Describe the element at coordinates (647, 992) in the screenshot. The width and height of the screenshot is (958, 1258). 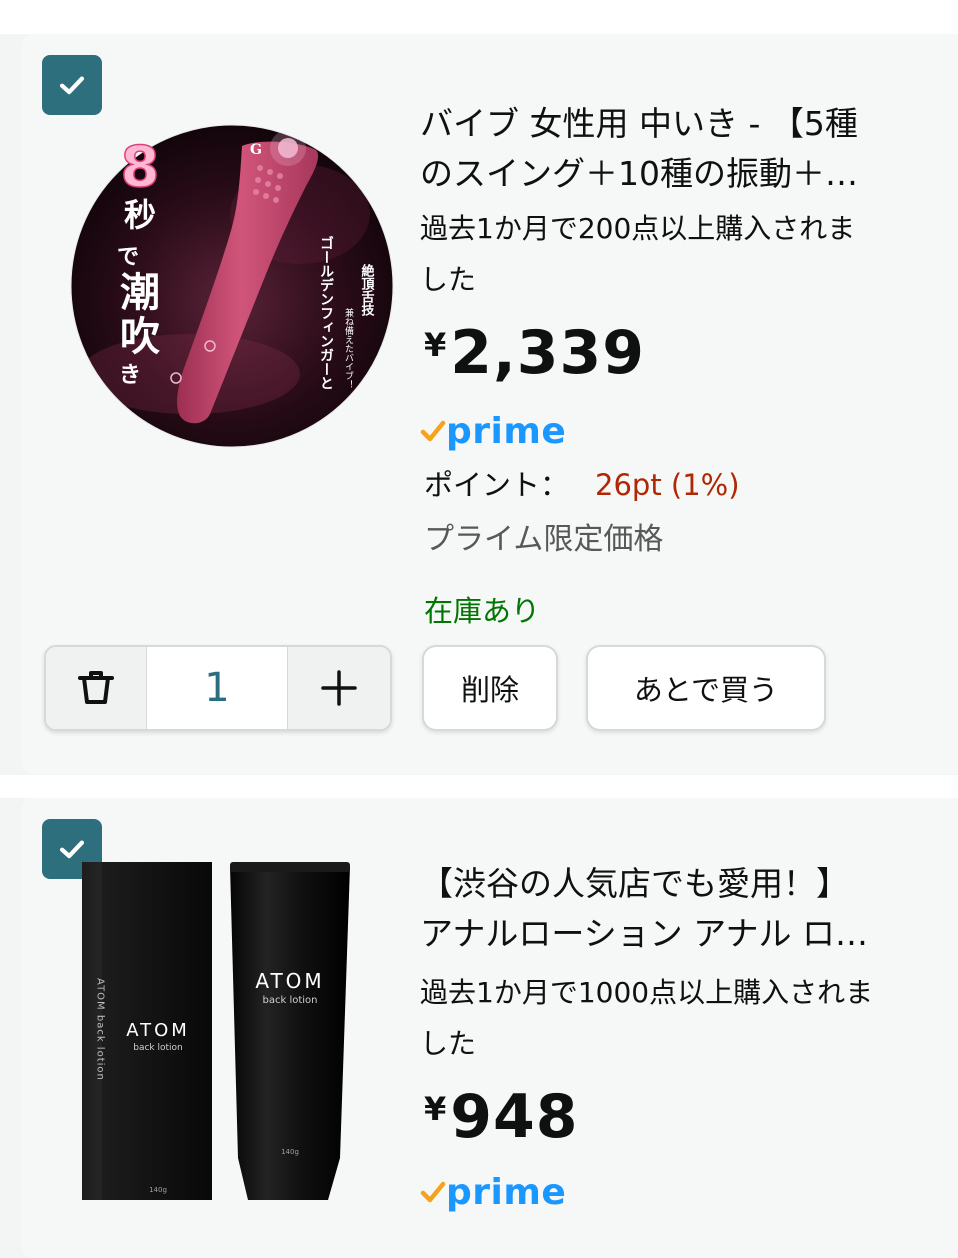
I see `item-2-bought-line-1: 過去1か月で1000点以上購入されま` at that location.